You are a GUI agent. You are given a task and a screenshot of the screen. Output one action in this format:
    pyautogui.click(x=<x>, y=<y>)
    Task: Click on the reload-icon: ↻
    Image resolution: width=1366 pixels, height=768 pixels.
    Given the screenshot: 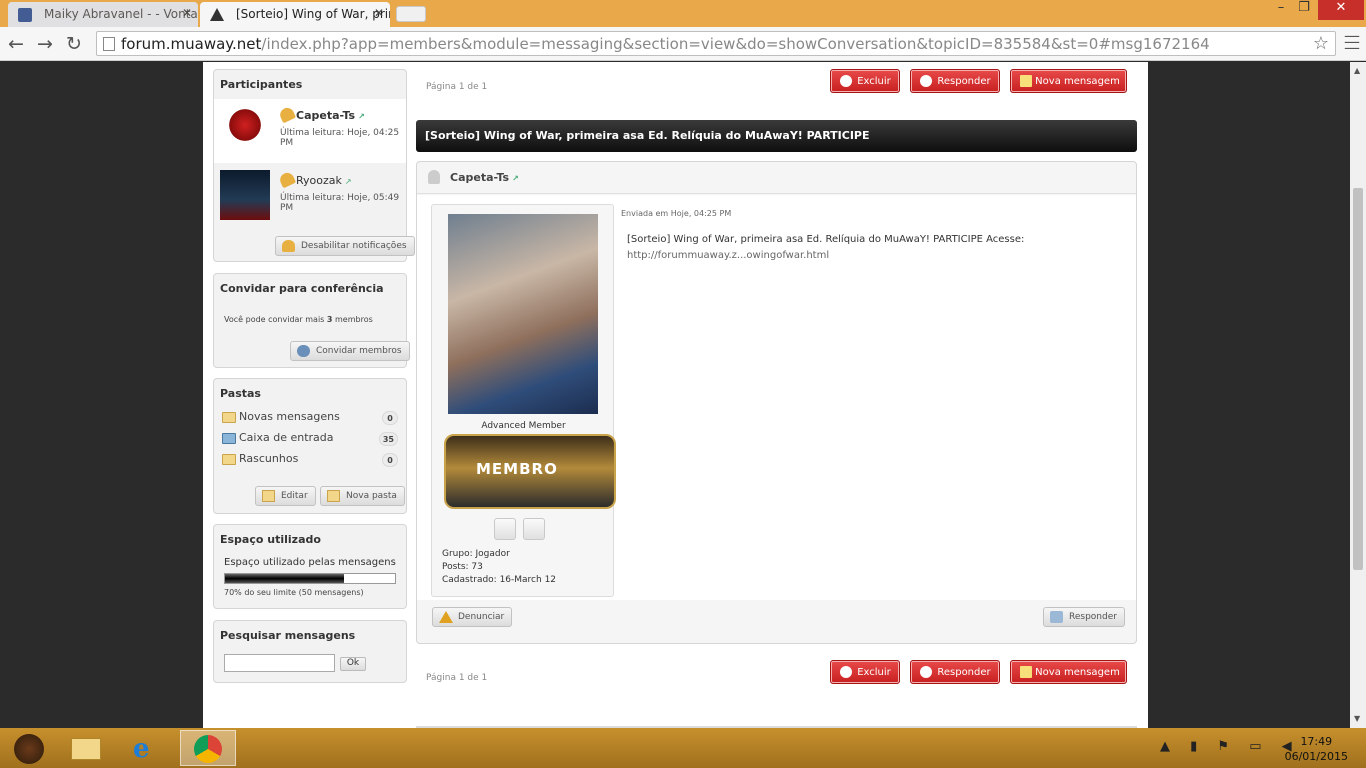 What is the action you would take?
    pyautogui.click(x=74, y=44)
    